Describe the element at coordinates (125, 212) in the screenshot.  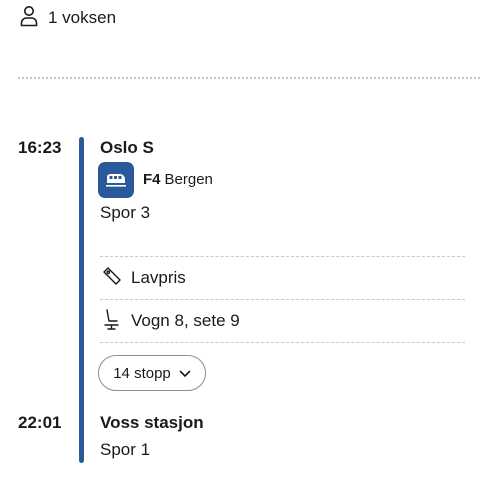
I see `departure-track: Spor 3` at that location.